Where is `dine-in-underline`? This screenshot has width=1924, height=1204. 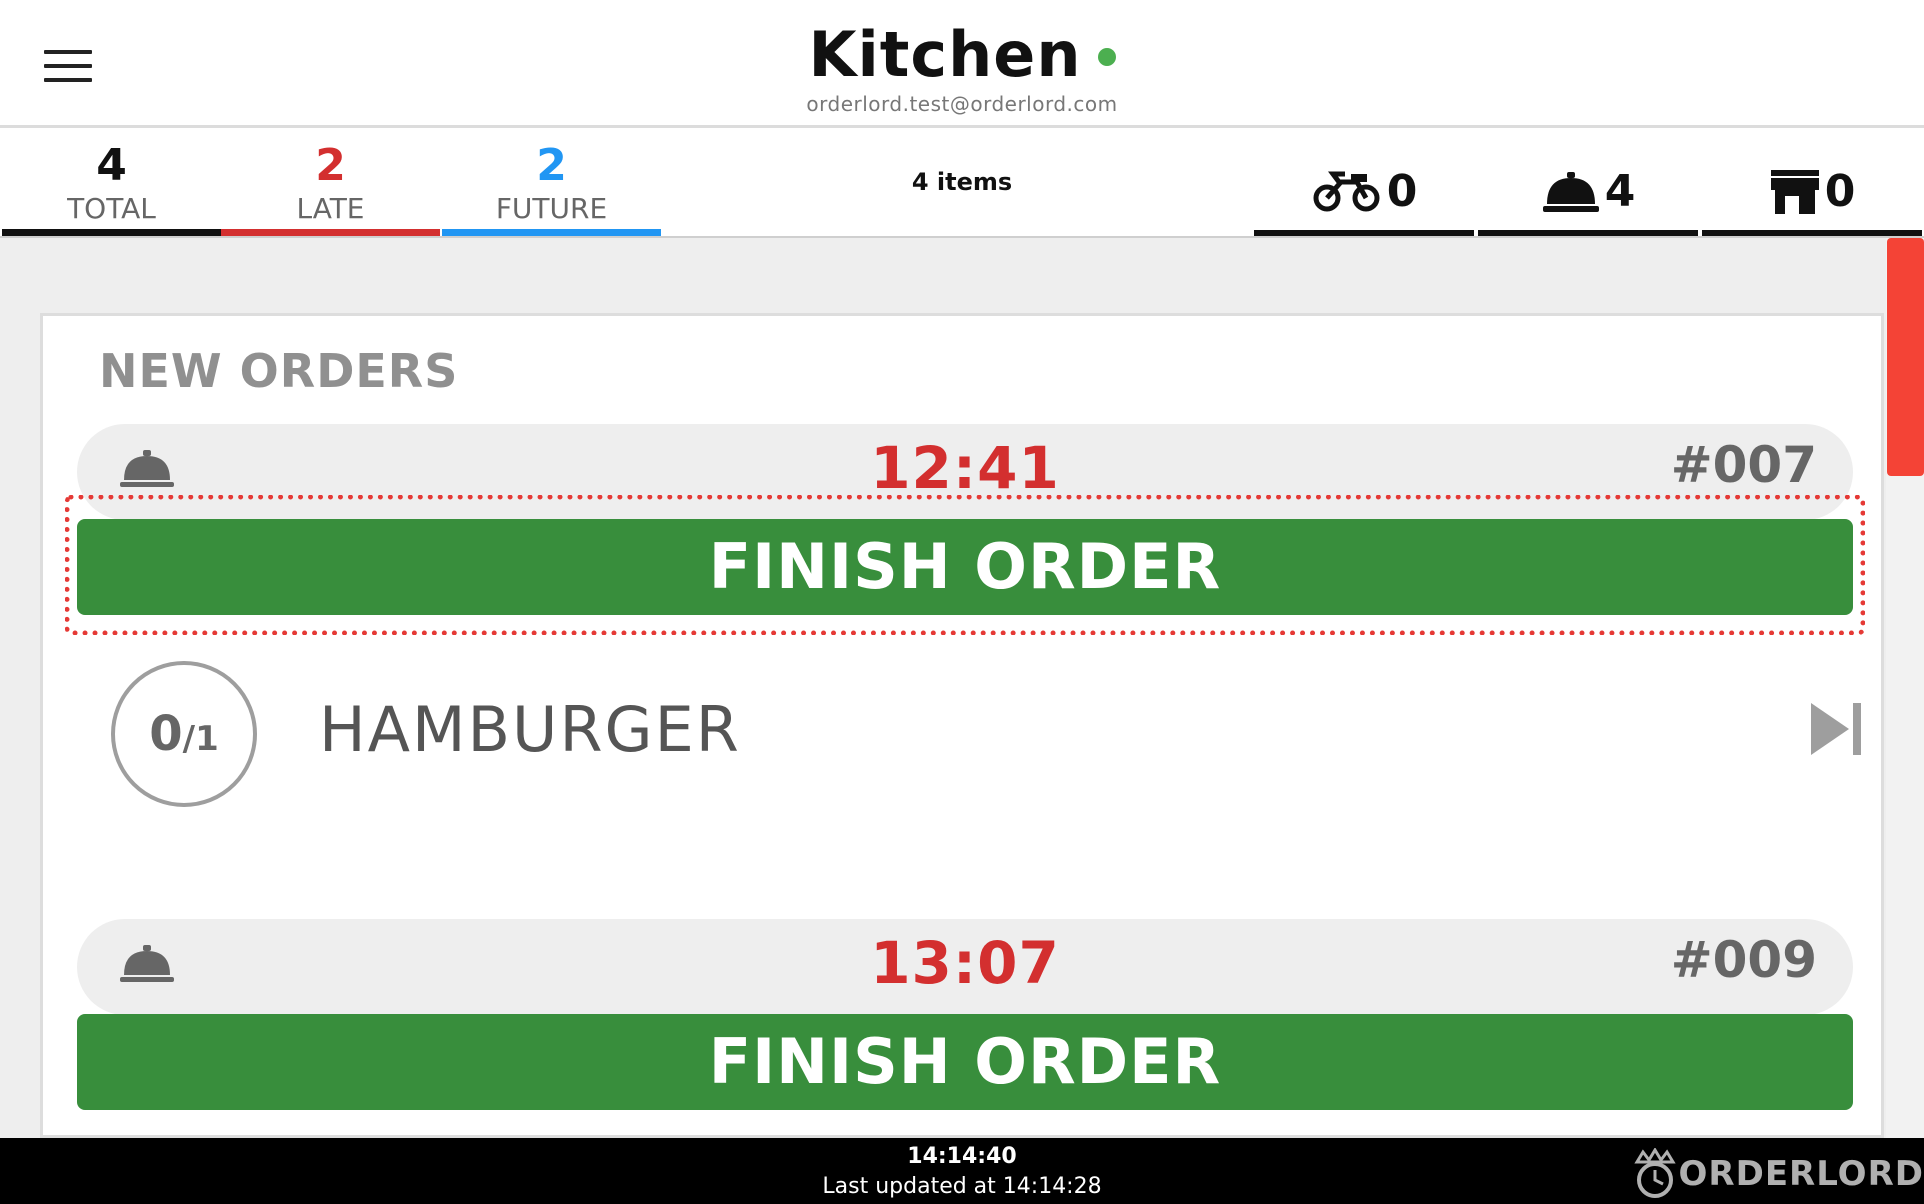 dine-in-underline is located at coordinates (1588, 233).